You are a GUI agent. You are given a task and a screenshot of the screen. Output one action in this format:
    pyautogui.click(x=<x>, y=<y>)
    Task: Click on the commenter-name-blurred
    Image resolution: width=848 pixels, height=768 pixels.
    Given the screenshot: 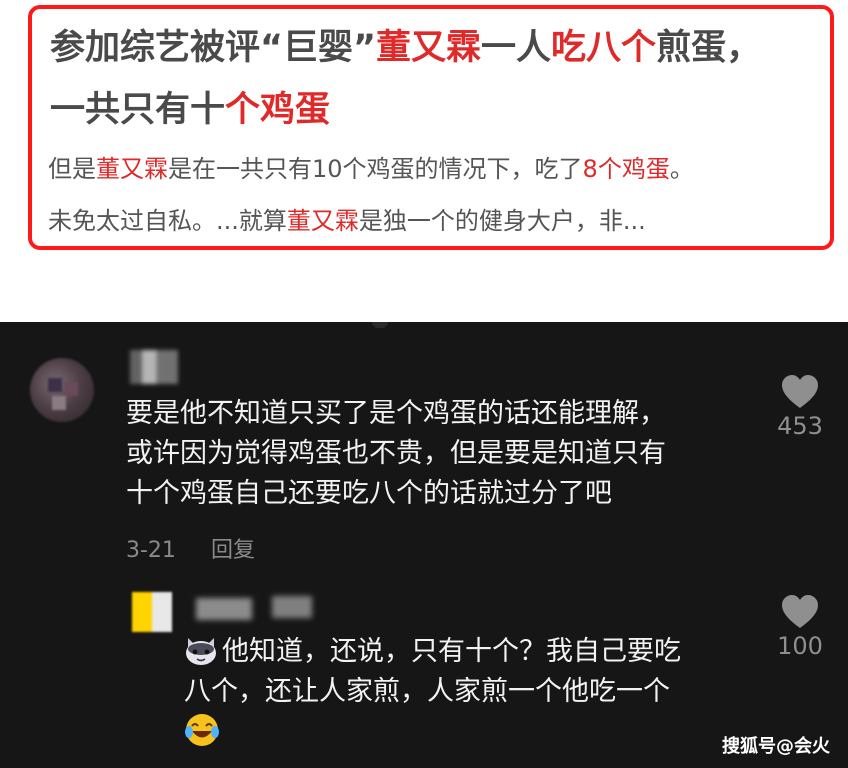 What is the action you would take?
    pyautogui.click(x=154, y=367)
    